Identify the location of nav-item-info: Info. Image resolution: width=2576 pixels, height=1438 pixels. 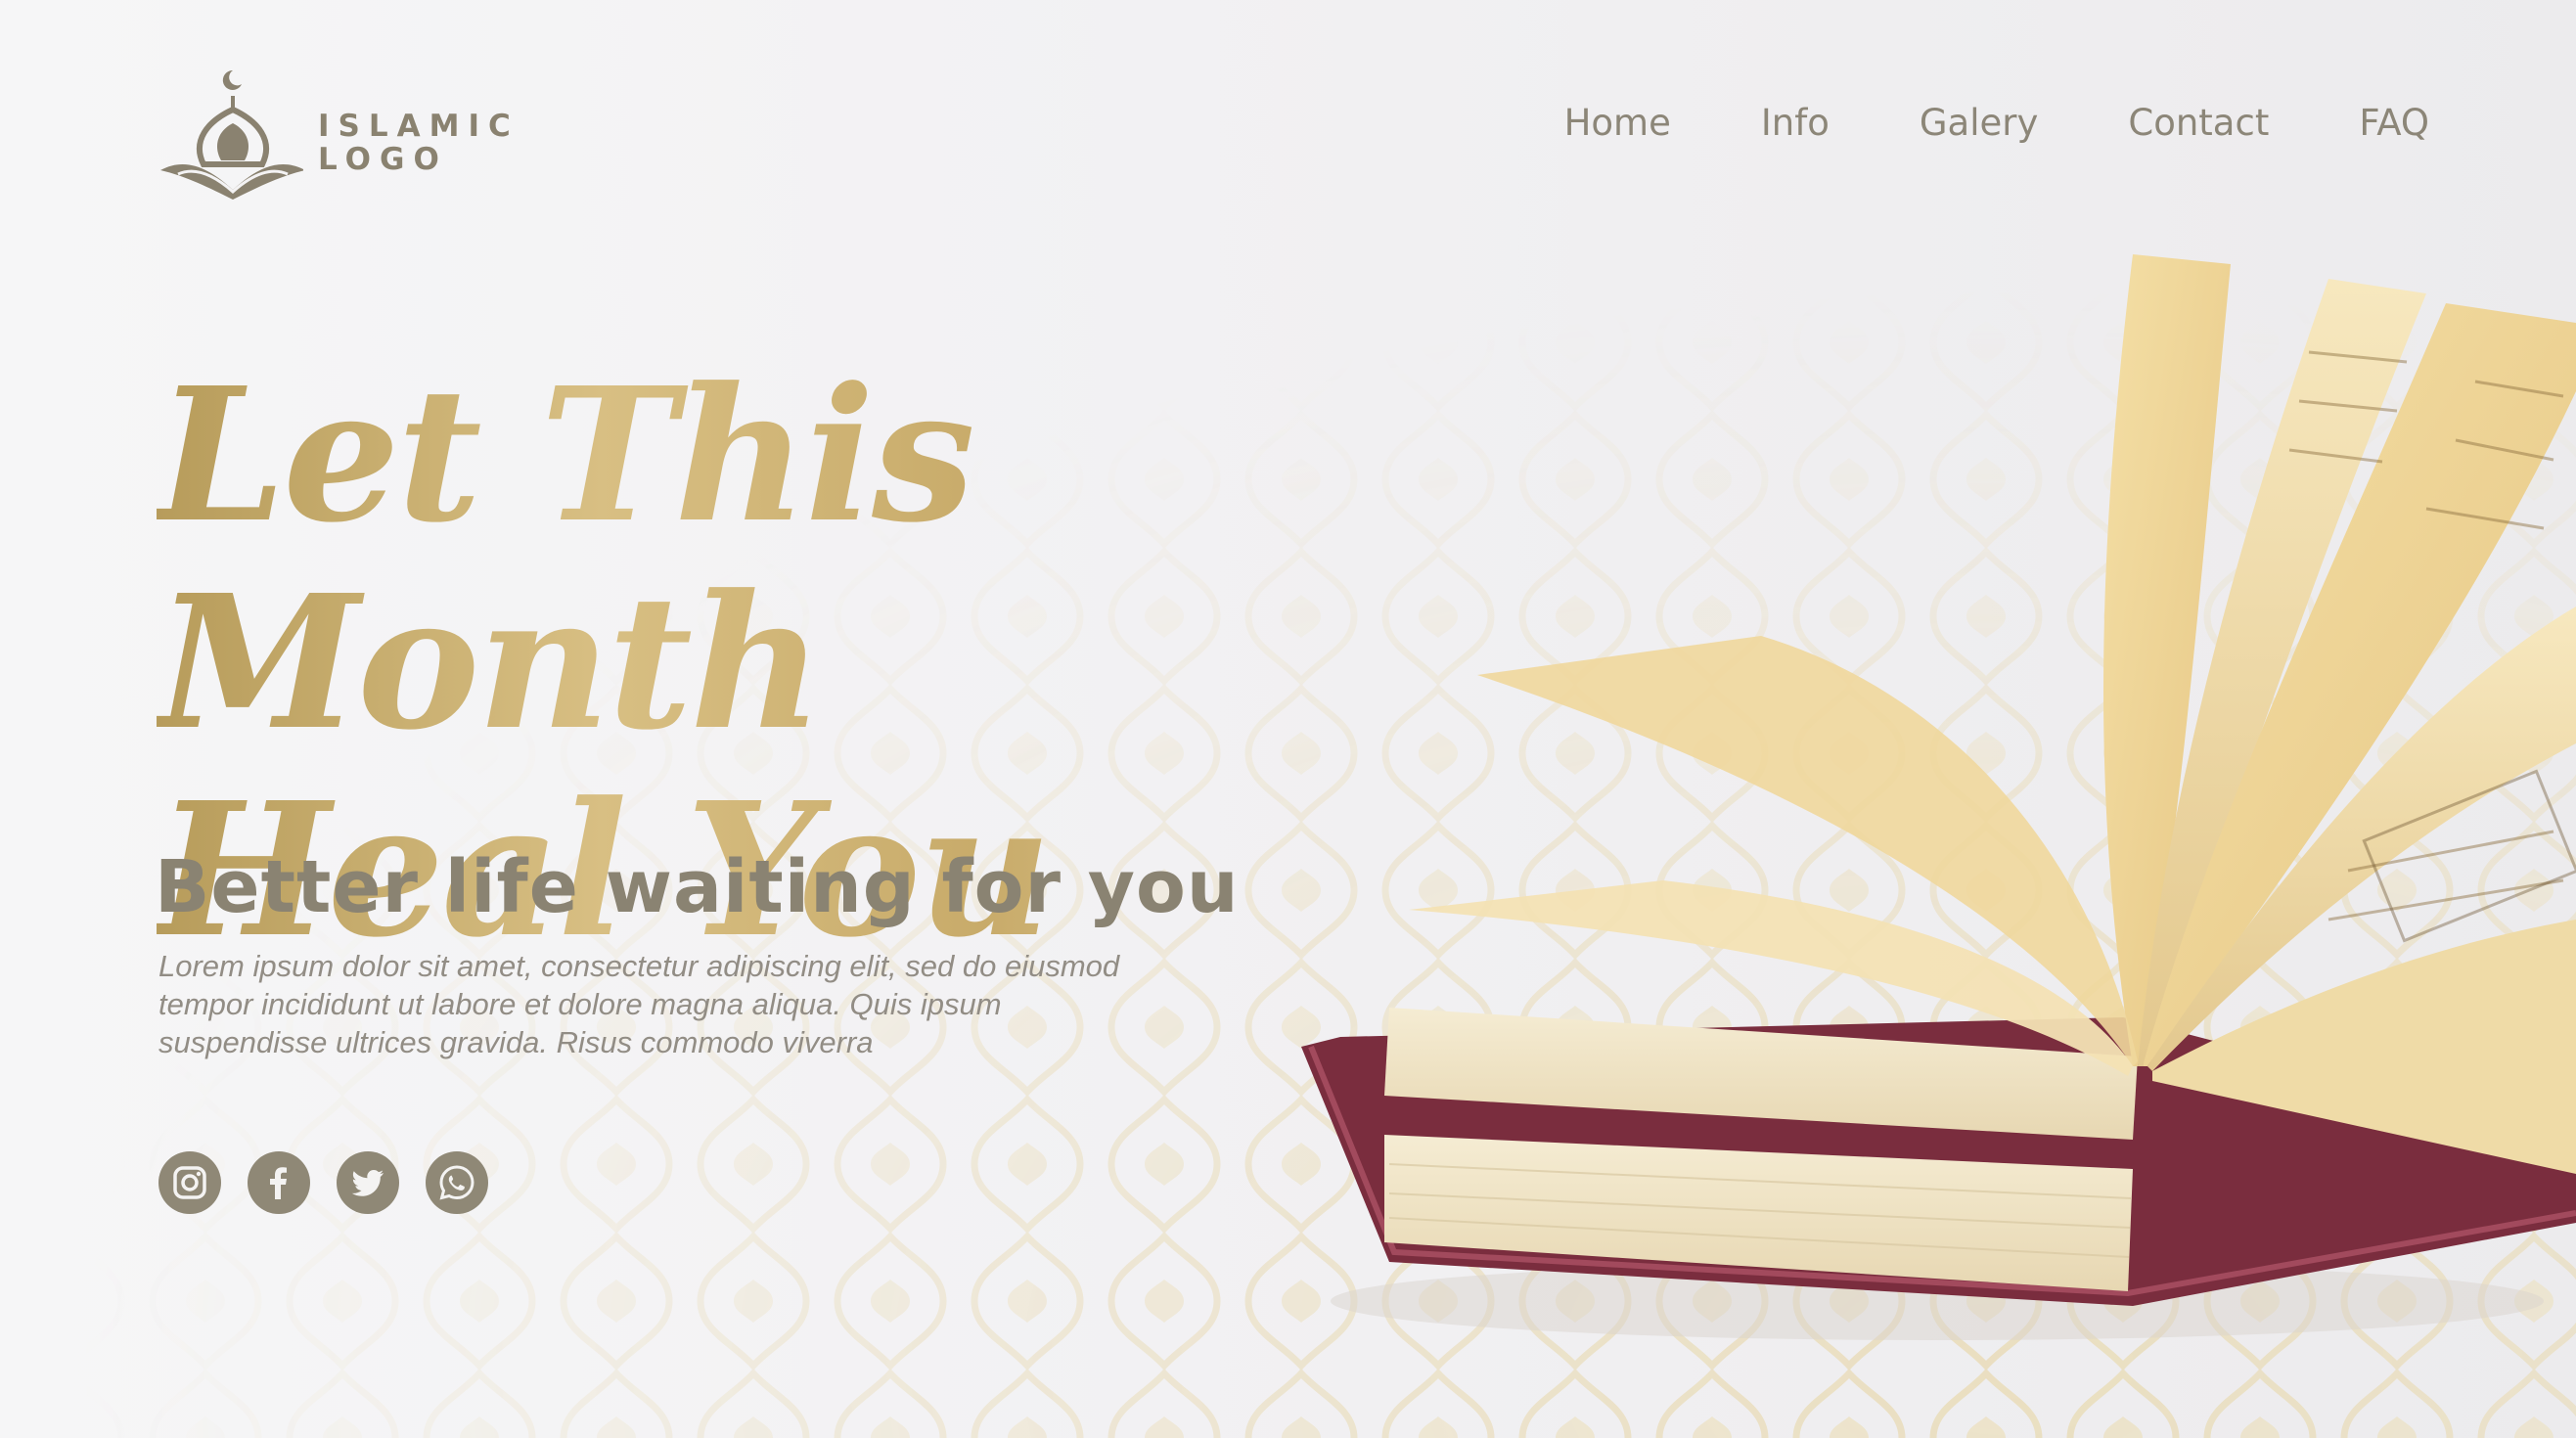
(1795, 123).